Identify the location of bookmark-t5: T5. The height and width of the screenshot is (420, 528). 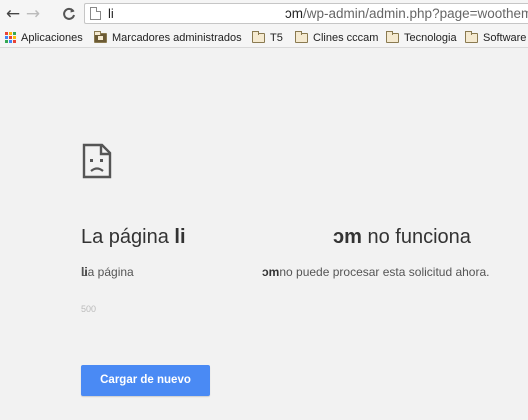
(267, 37).